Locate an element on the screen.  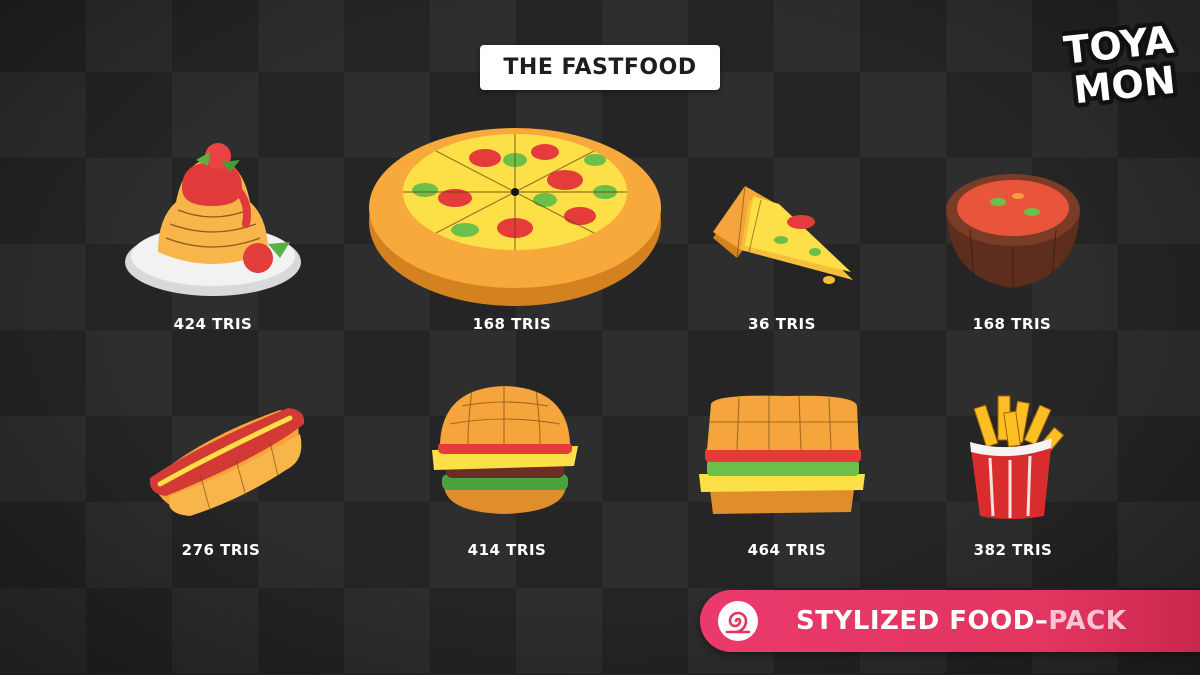
toyamon-logo-icon: TOYA MON TOYA MON is located at coordinates (1122, 63).